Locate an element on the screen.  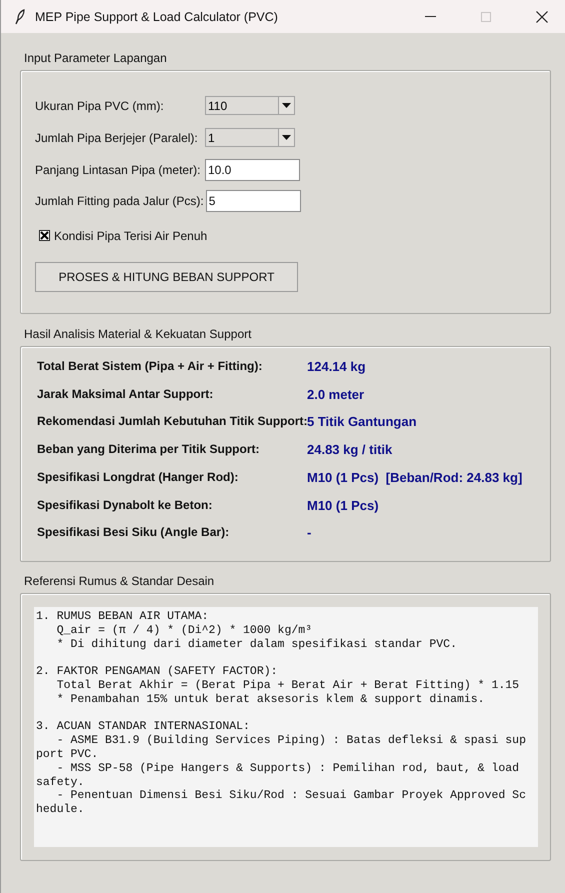
section-title: Referensi Rumus & Standar Desain is located at coordinates (119, 581).